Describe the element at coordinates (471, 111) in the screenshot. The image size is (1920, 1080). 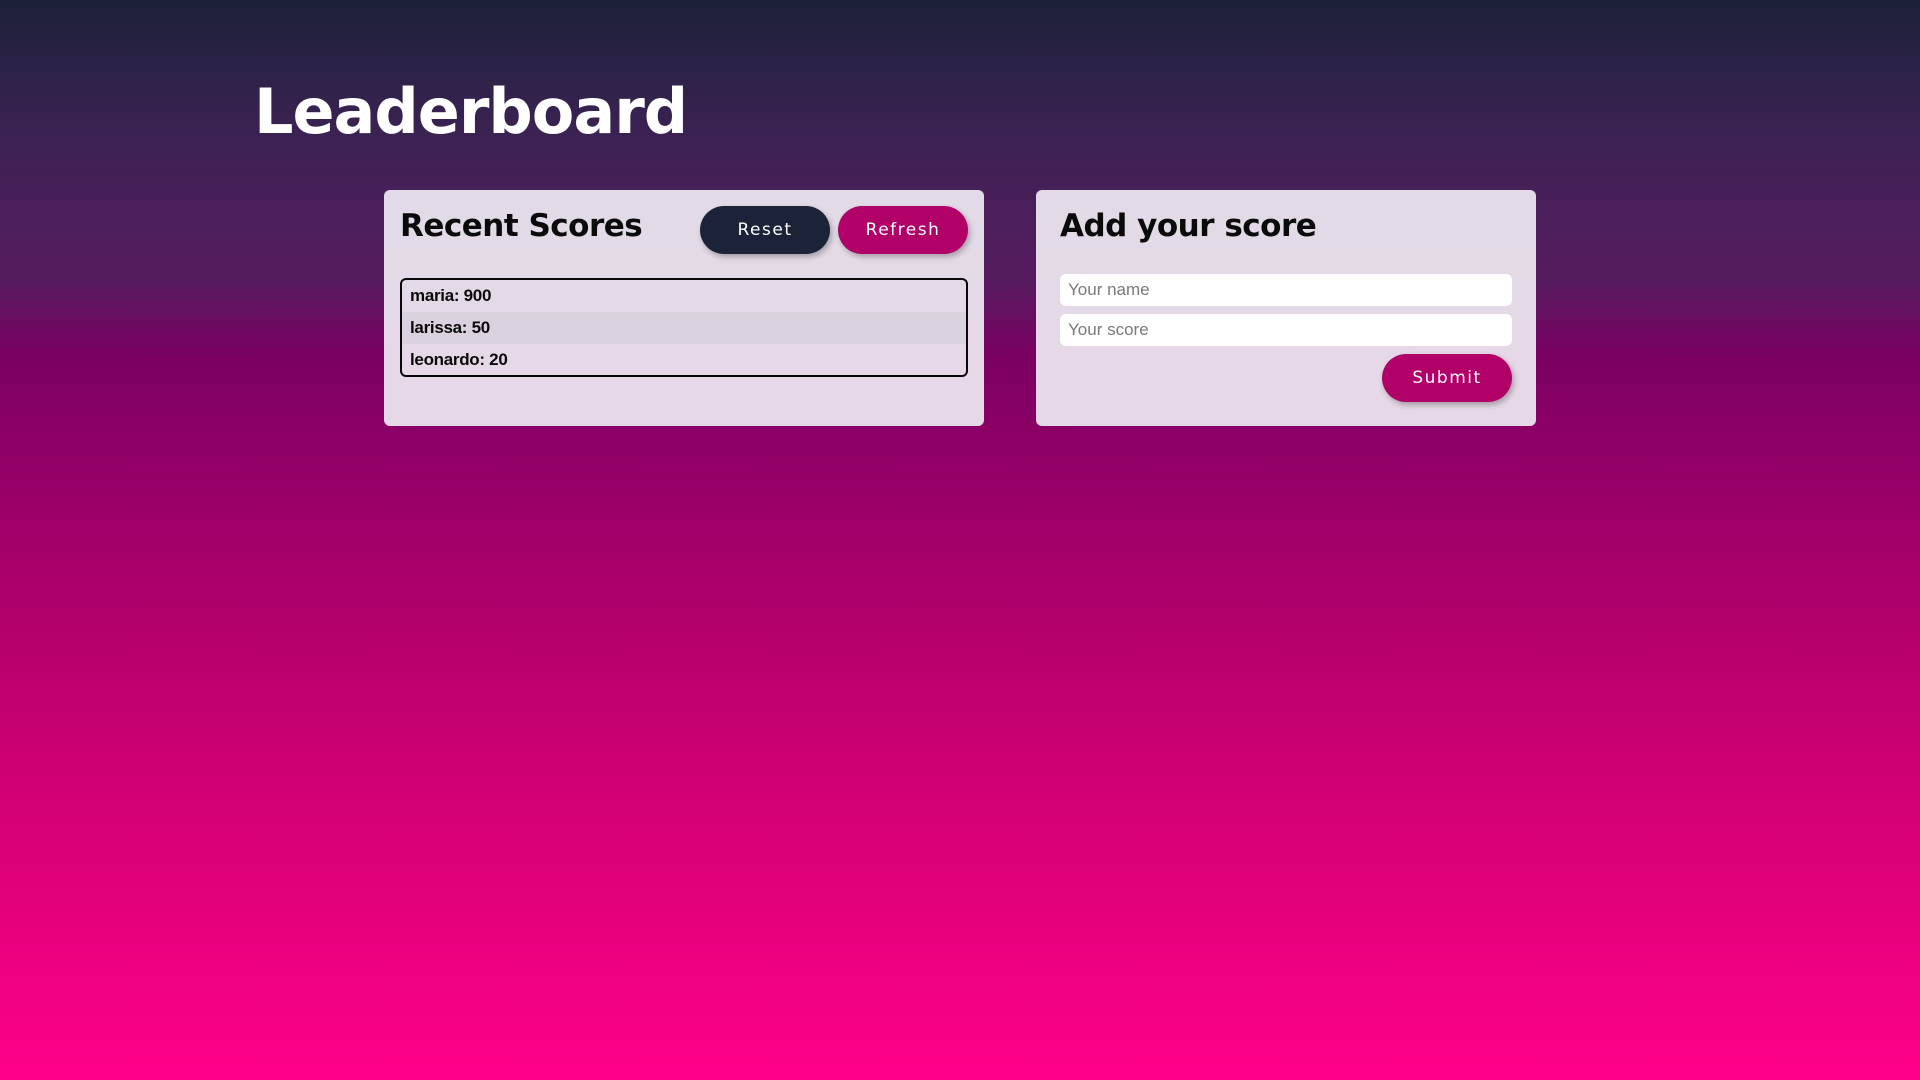
I see `page-title: Leaderboard` at that location.